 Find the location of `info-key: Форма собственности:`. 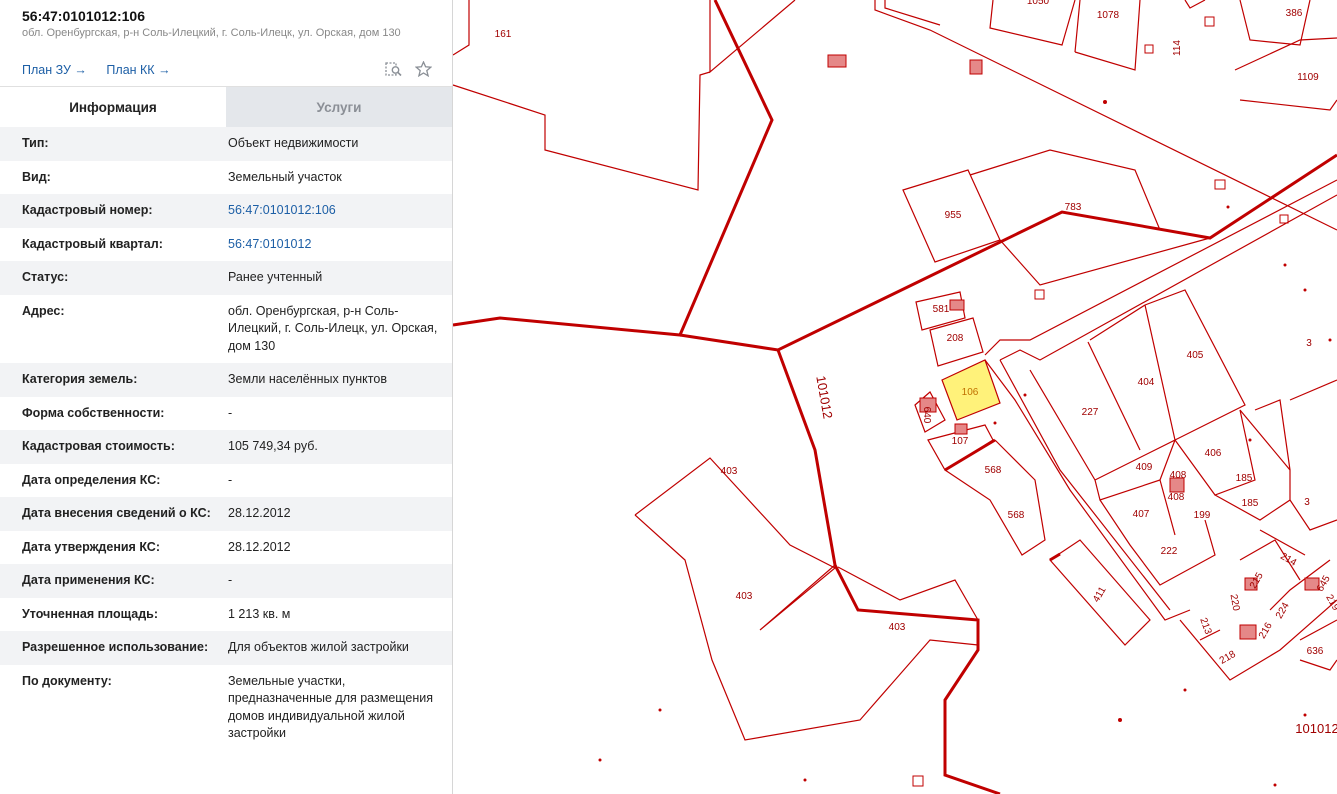

info-key: Форма собственности: is located at coordinates (93, 412).